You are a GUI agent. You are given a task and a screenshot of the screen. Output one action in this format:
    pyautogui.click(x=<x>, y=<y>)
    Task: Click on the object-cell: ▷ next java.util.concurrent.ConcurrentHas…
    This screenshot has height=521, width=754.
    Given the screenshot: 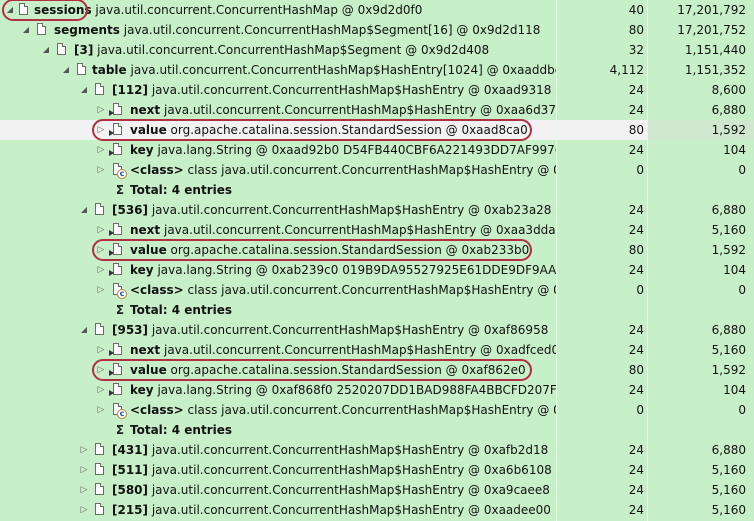 What is the action you would take?
    pyautogui.click(x=278, y=230)
    